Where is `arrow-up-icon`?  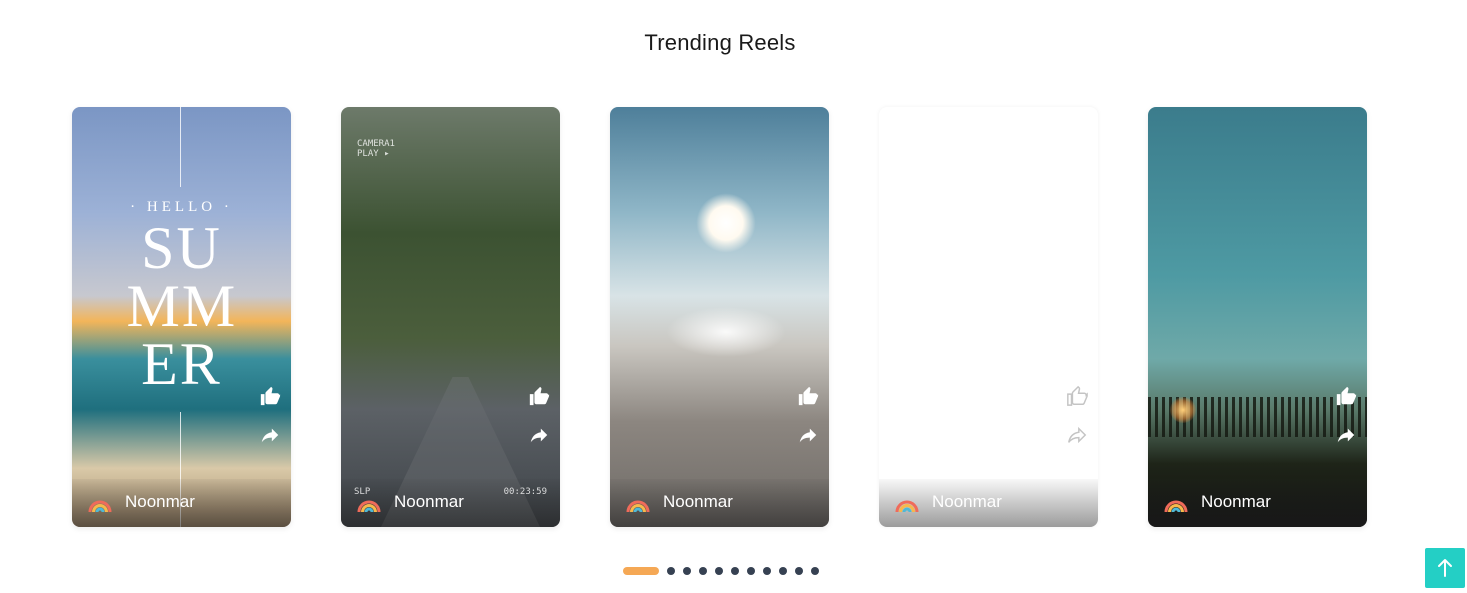 arrow-up-icon is located at coordinates (1445, 568).